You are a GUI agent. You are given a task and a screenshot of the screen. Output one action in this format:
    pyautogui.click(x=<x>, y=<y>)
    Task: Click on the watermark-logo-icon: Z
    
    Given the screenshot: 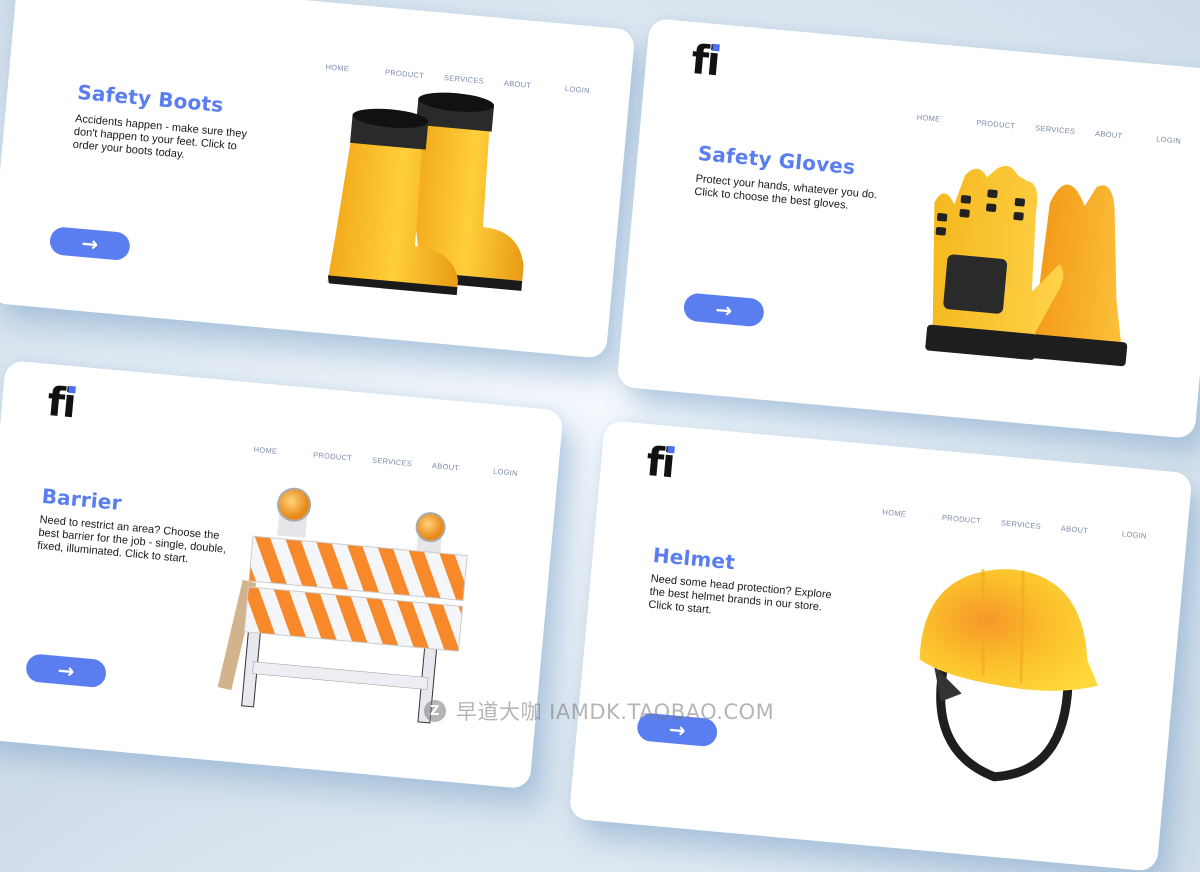 What is the action you would take?
    pyautogui.click(x=435, y=711)
    